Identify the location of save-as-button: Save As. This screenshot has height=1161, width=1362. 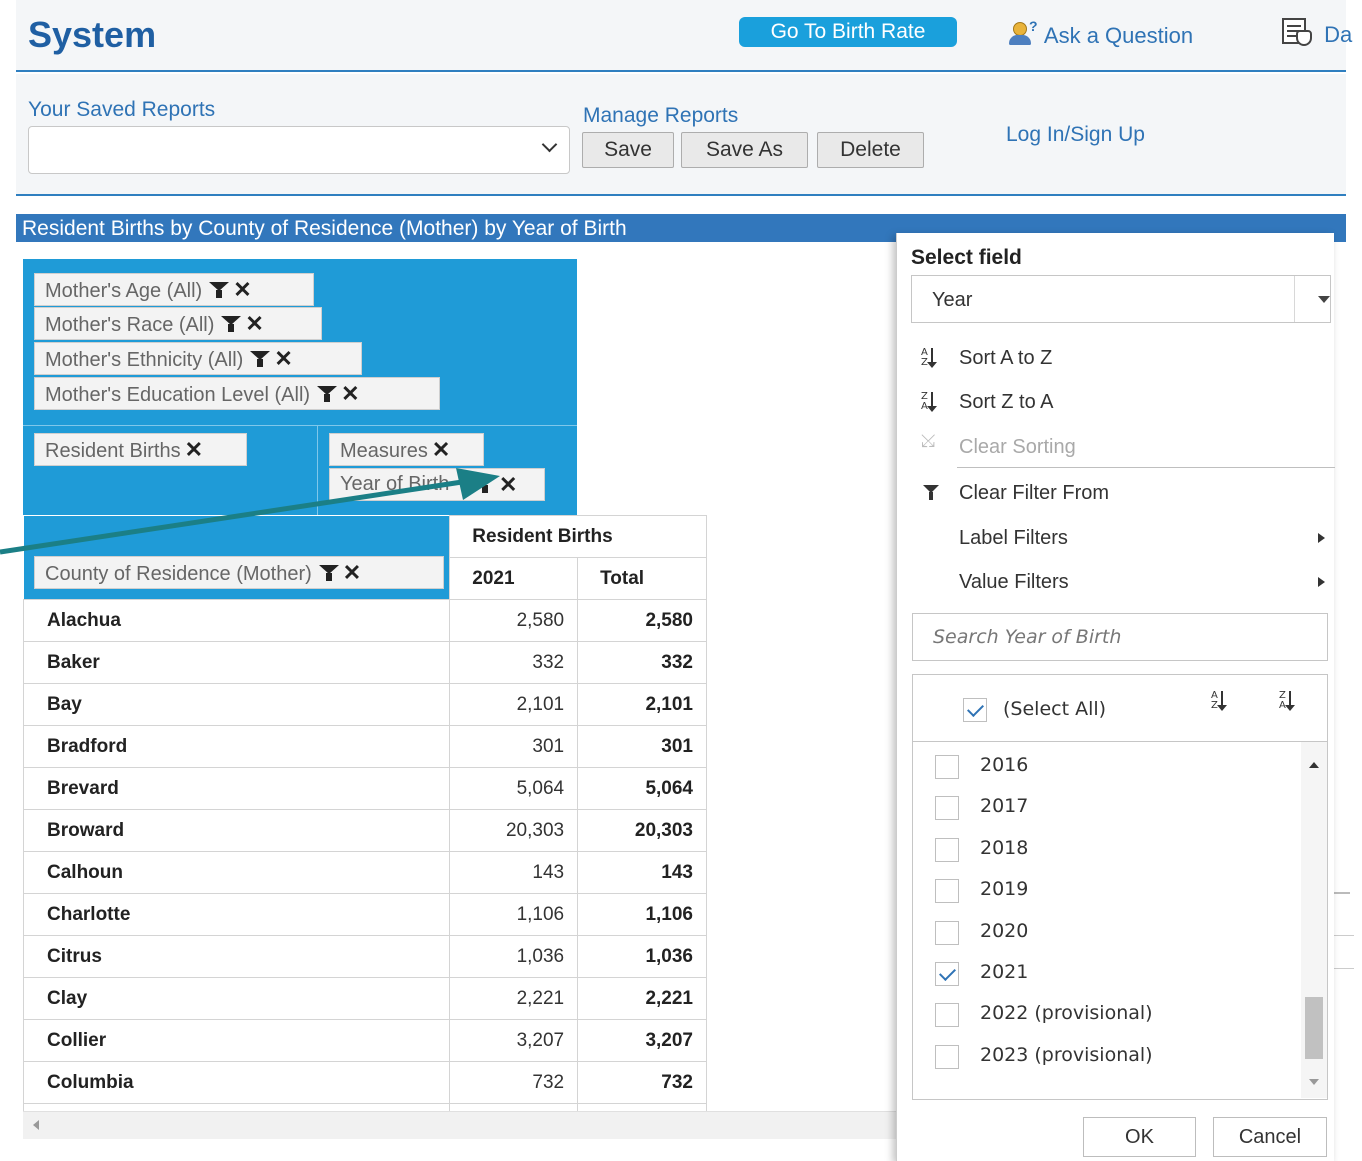
(744, 150).